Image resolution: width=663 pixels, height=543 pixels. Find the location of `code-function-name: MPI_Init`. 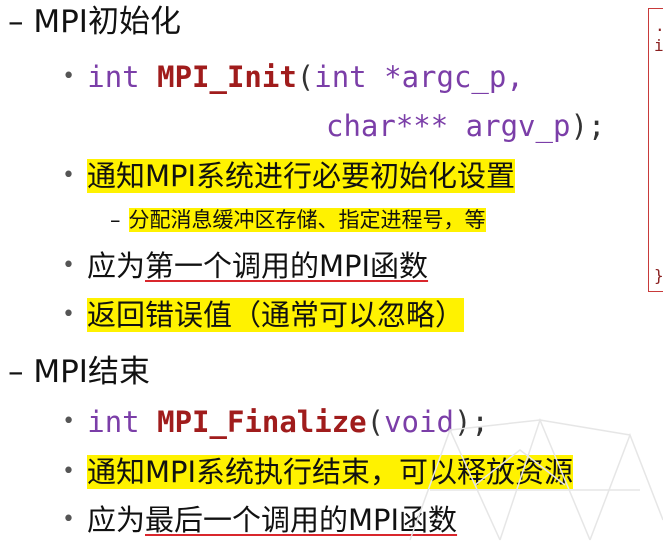

code-function-name: MPI_Init is located at coordinates (227, 77).